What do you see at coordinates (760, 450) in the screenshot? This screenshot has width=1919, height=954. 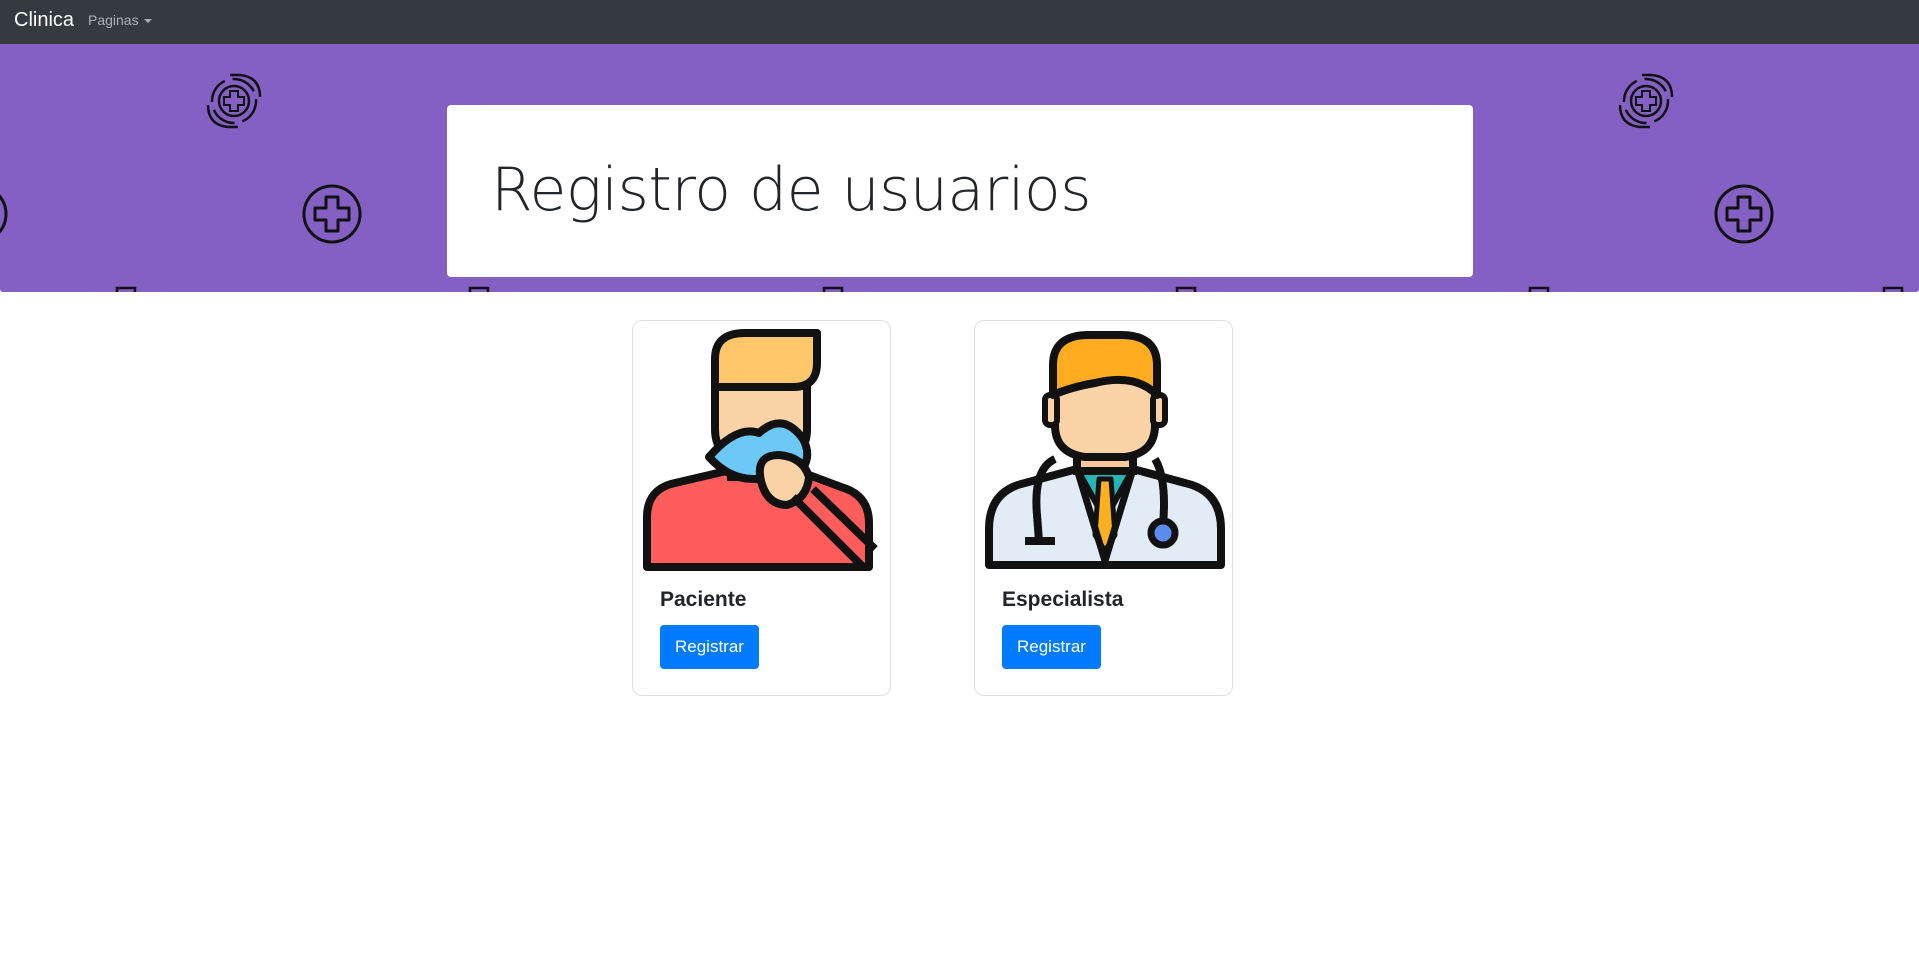 I see `sick-patient-illustration-icon` at bounding box center [760, 450].